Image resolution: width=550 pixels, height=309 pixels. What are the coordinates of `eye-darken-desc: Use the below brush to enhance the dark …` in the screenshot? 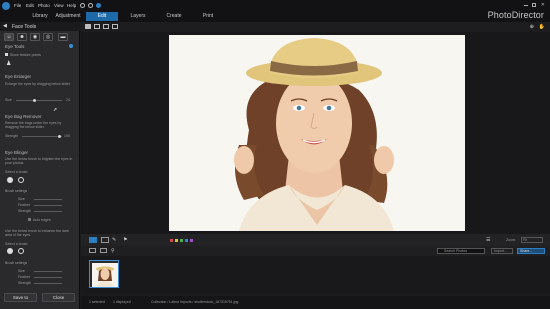 It's located at (37, 233).